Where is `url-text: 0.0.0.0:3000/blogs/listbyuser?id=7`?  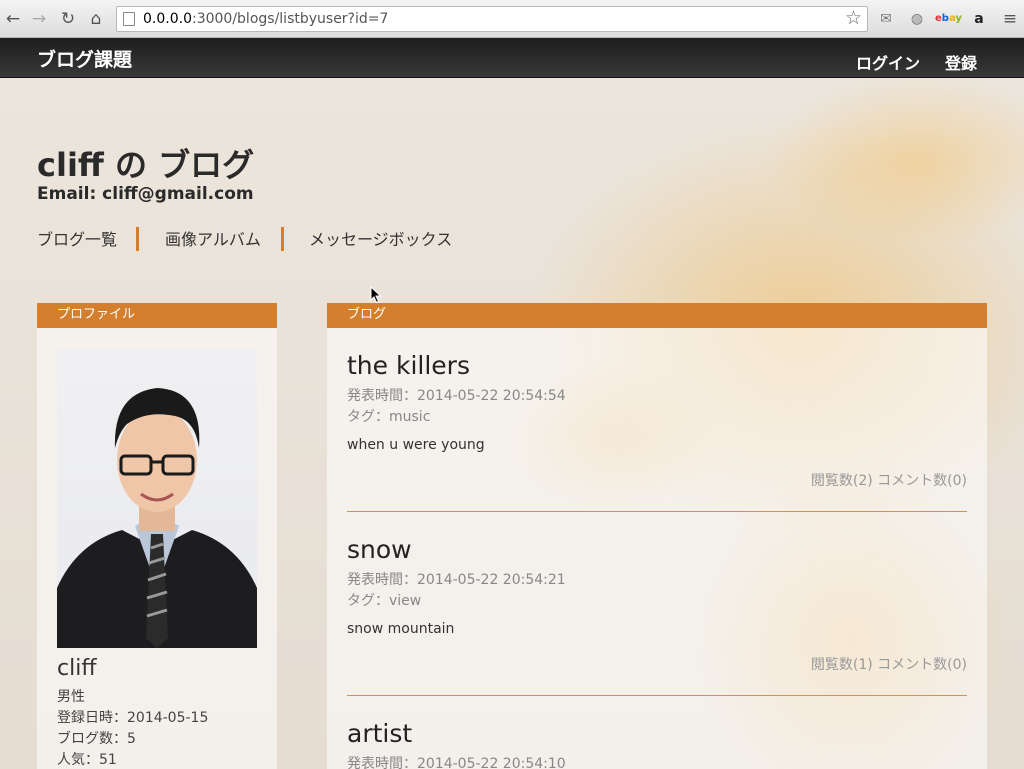 url-text: 0.0.0.0:3000/blogs/listbyuser?id=7 is located at coordinates (265, 19).